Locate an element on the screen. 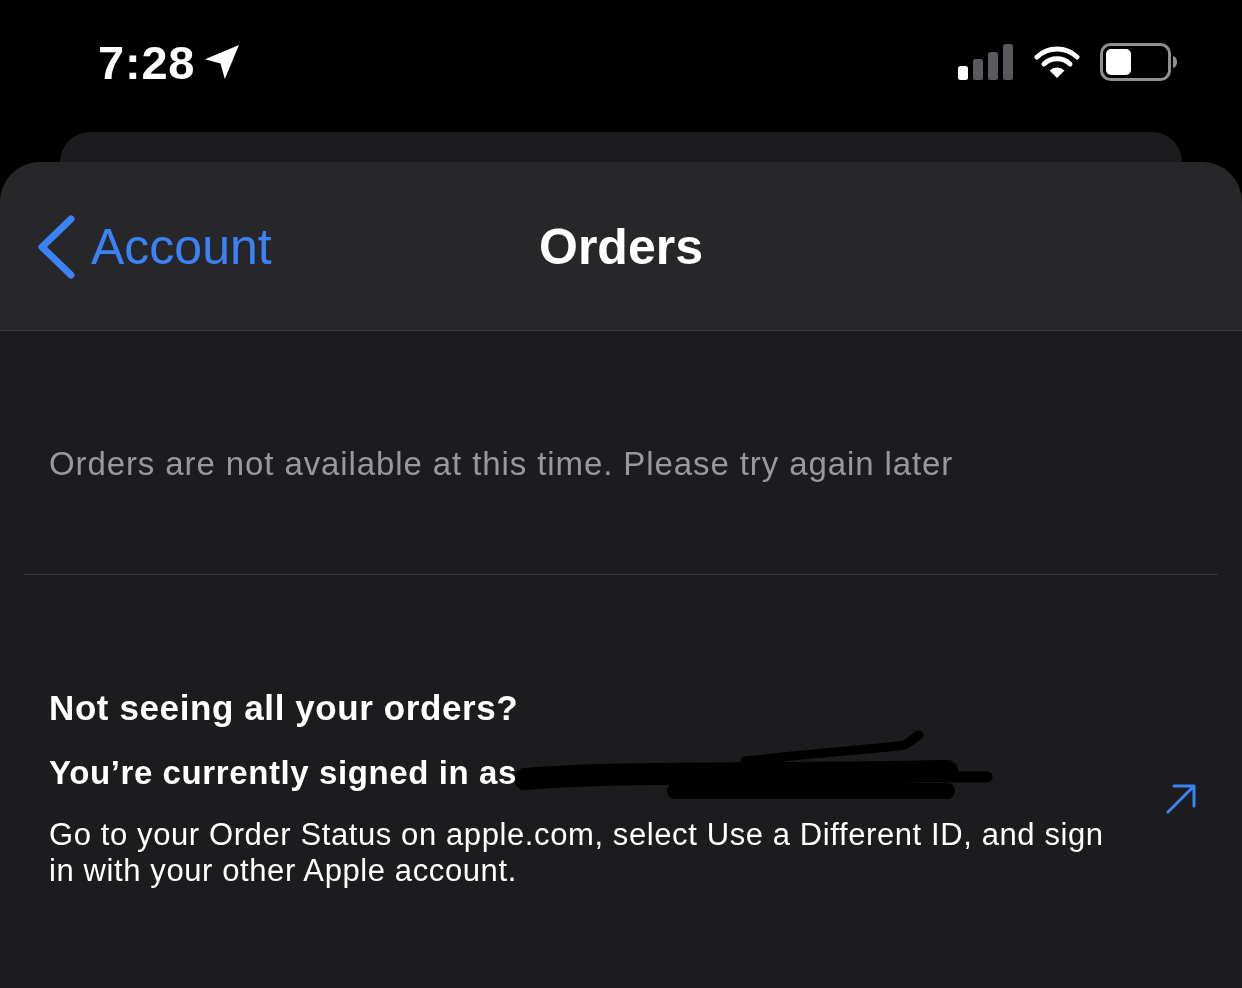 The width and height of the screenshot is (1242, 988). chevron-left-icon is located at coordinates (56, 246).